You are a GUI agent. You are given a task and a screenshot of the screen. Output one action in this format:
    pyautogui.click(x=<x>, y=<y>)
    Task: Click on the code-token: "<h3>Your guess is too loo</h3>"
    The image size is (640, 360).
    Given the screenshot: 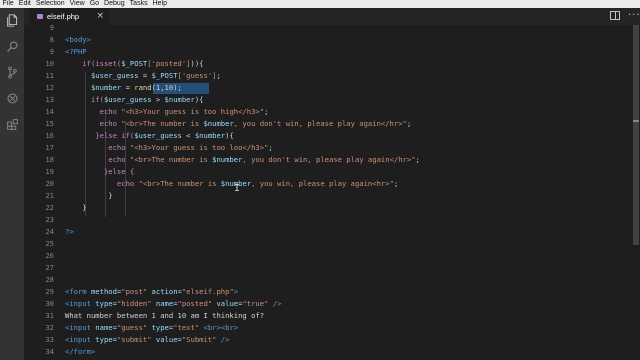 What is the action you would take?
    pyautogui.click(x=199, y=147)
    